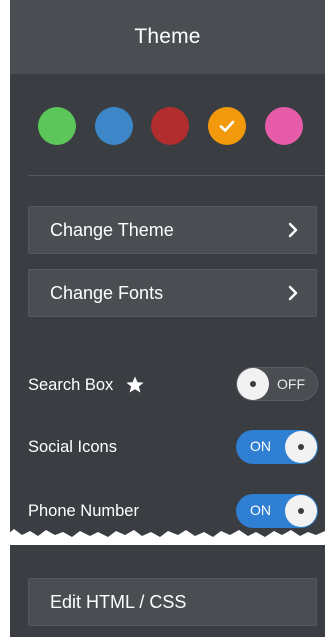  I want to click on star-icon, so click(135, 384).